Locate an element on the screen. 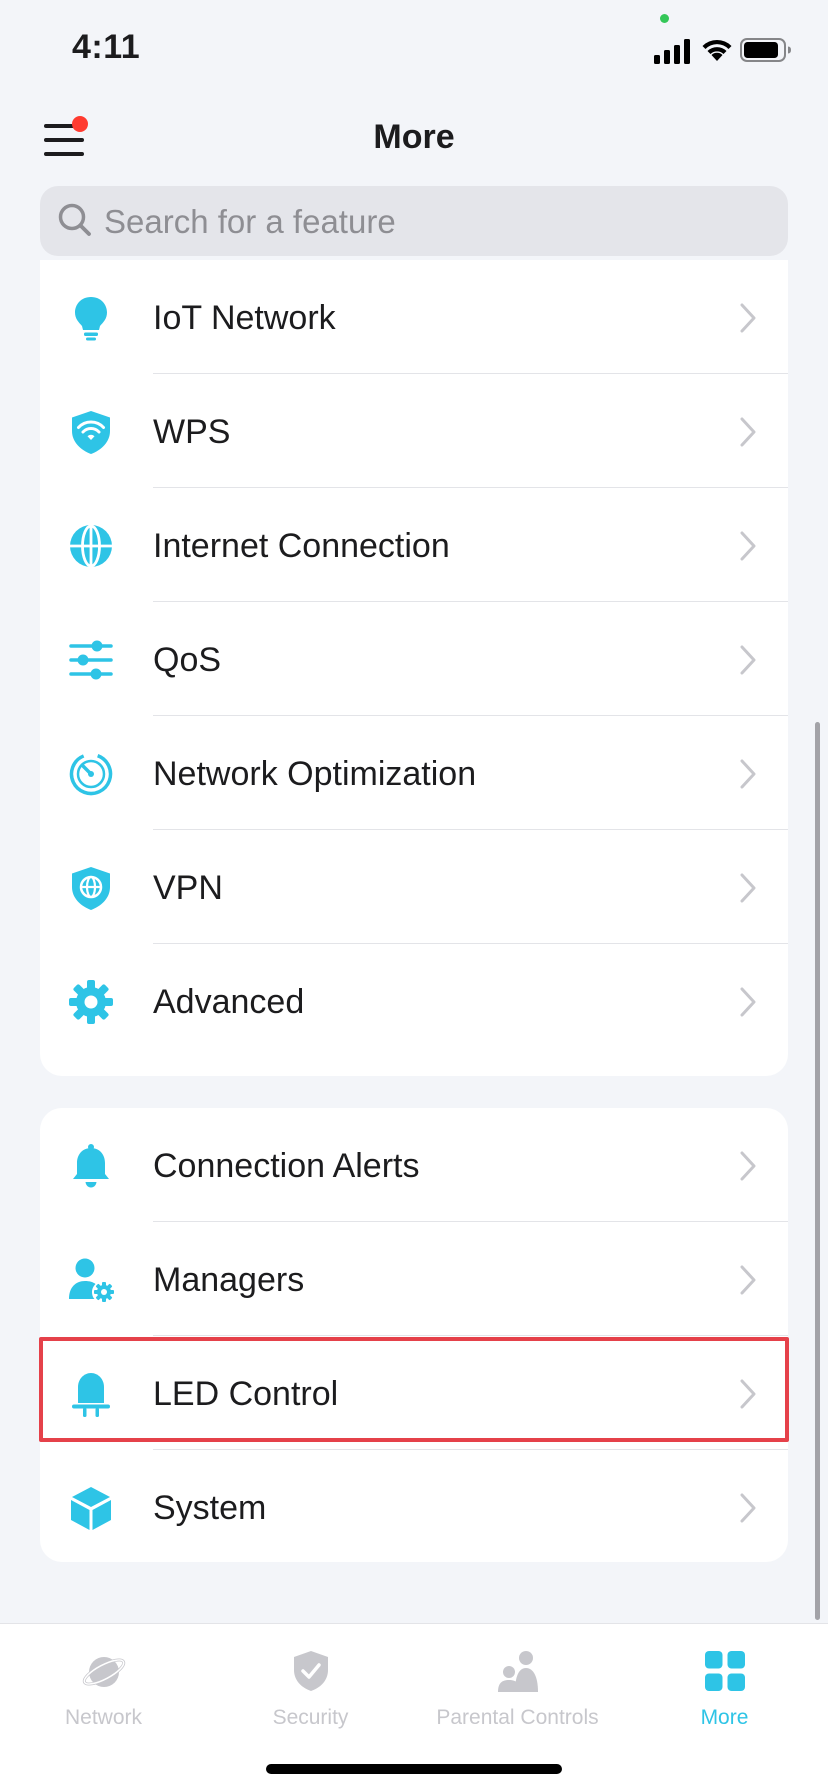 The image size is (828, 1792). search-icon is located at coordinates (74, 219).